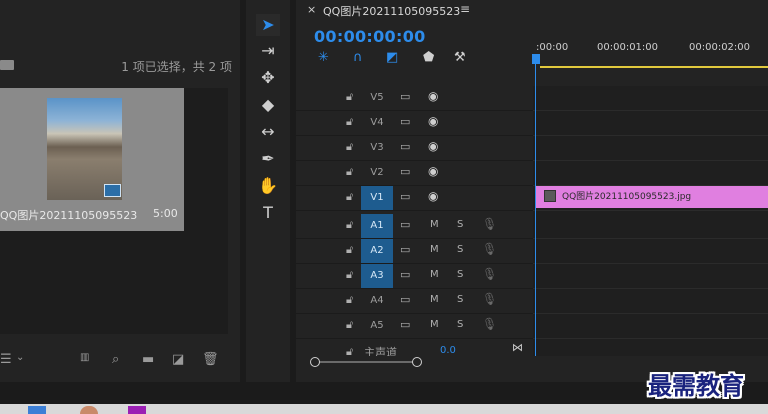  What do you see at coordinates (268, 25) in the screenshot?
I see `selection-tool-icon: ➤` at bounding box center [268, 25].